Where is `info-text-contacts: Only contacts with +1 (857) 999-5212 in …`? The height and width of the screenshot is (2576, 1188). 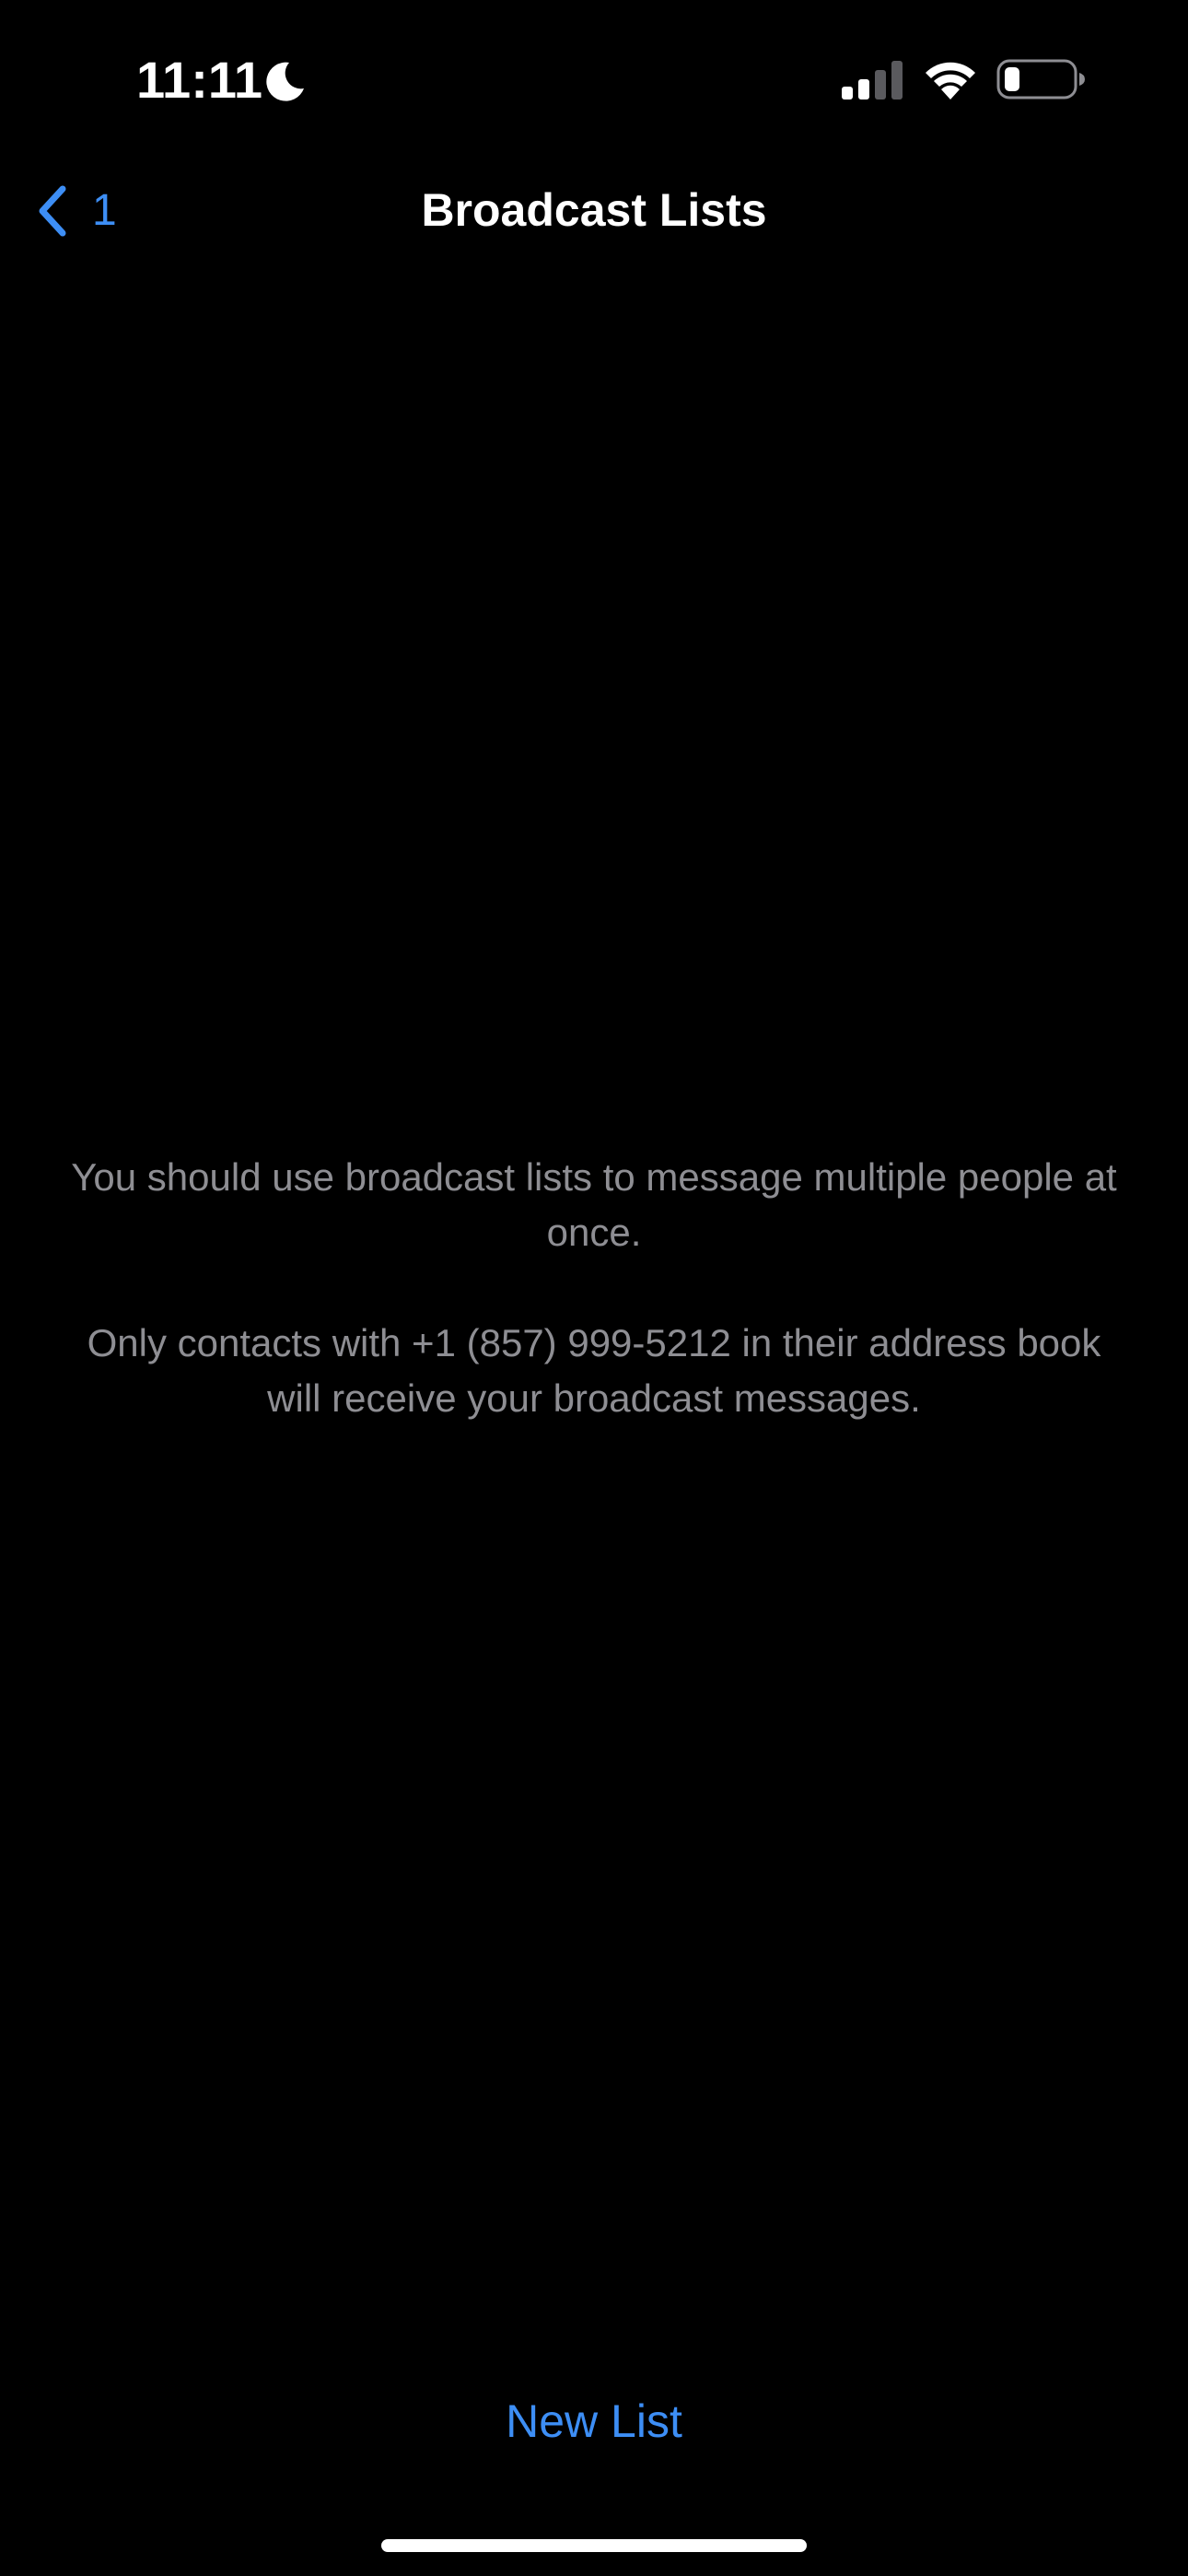 info-text-contacts: Only contacts with +1 (857) 999-5212 in … is located at coordinates (594, 1370).